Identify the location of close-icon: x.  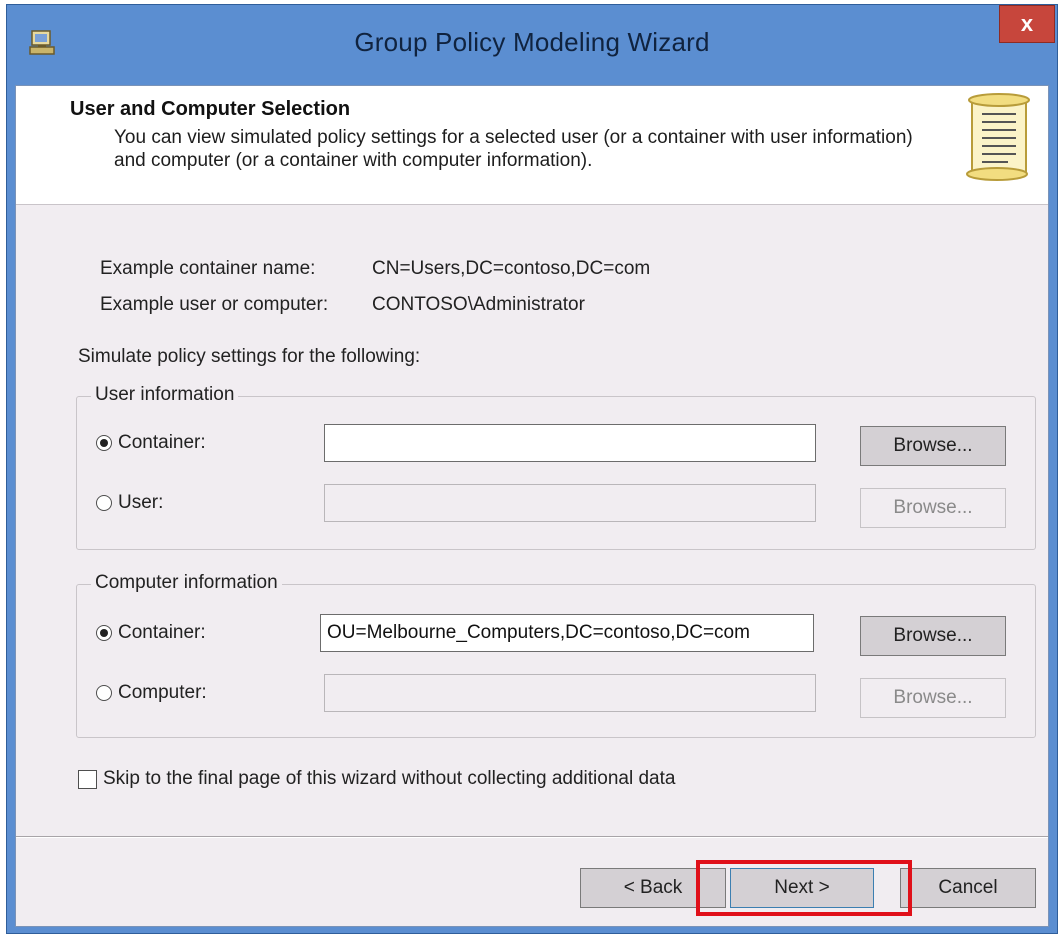
(1027, 23).